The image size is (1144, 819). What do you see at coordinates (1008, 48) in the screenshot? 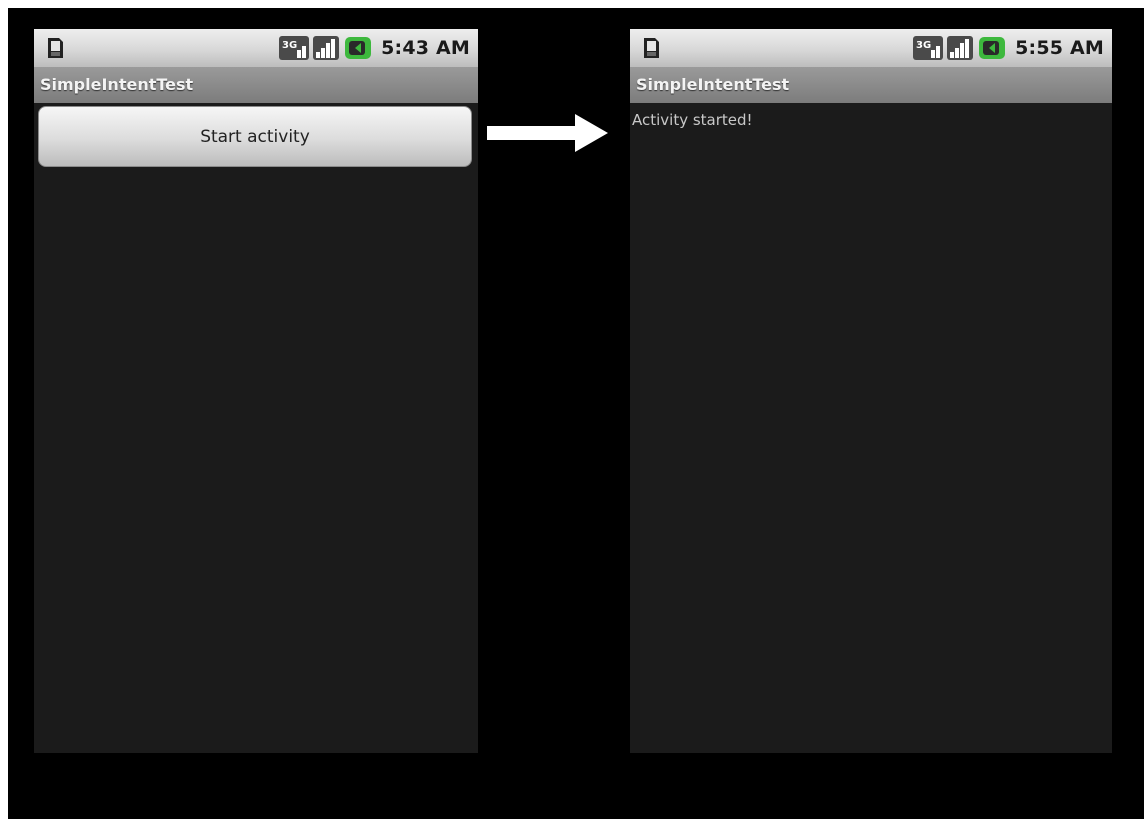
I see `status-icons: 3G 5:55 AM` at bounding box center [1008, 48].